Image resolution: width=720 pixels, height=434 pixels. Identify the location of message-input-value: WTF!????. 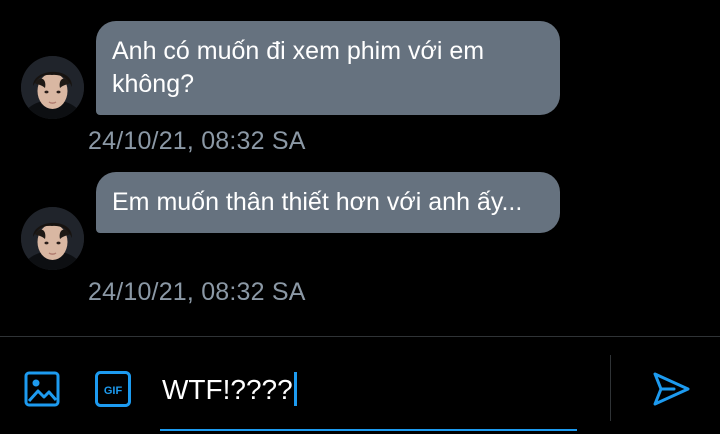
(227, 389).